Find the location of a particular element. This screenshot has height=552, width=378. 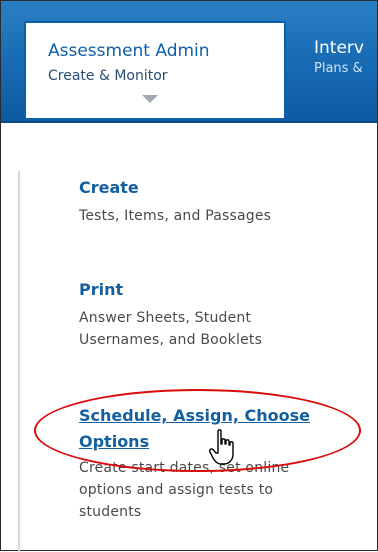

chevron-down-icon is located at coordinates (150, 99).